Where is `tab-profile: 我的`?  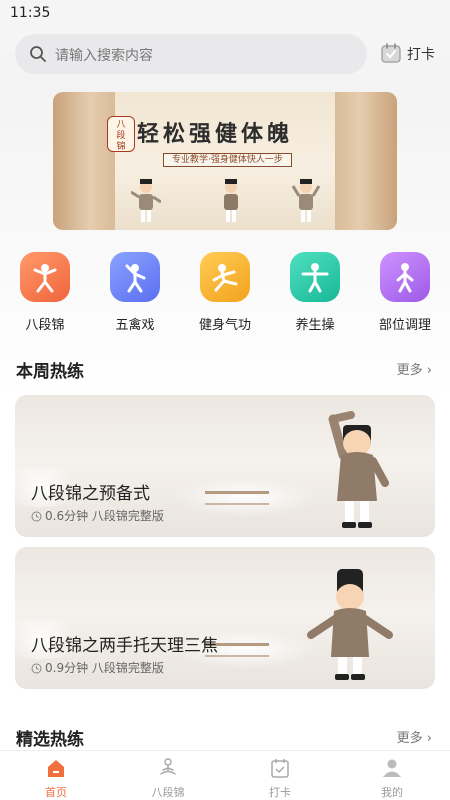 tab-profile: 我的 is located at coordinates (392, 777).